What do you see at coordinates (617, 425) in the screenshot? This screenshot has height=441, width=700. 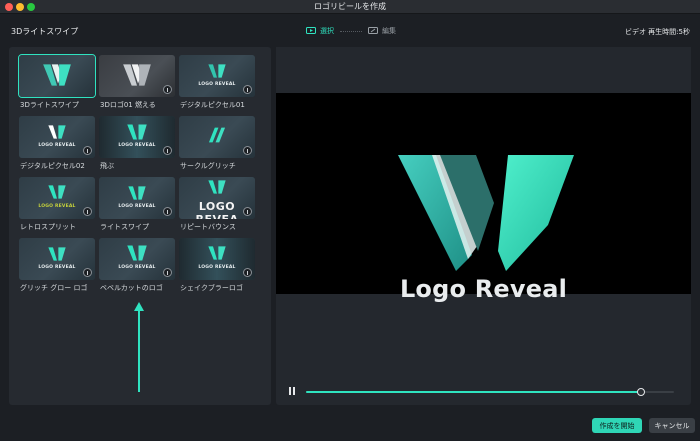 I see `start-create-button: 作成を開始` at bounding box center [617, 425].